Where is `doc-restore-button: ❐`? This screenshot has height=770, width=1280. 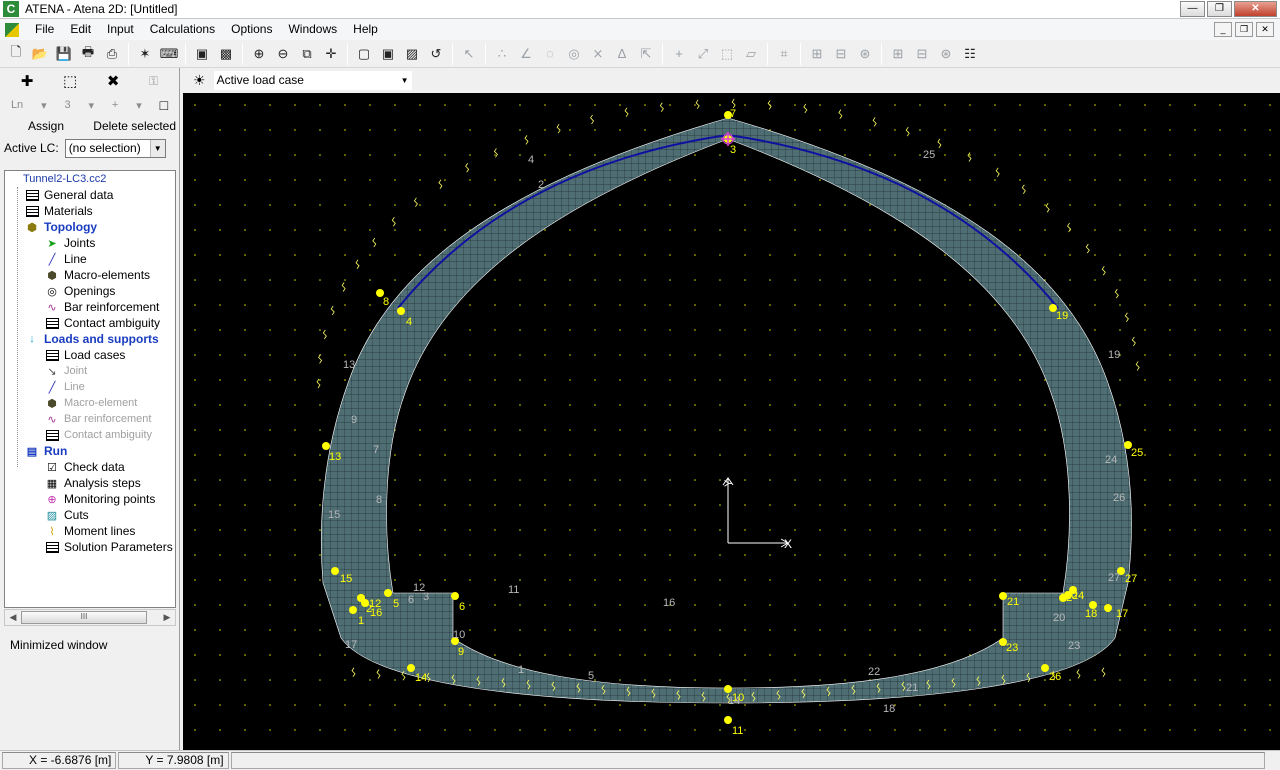 doc-restore-button: ❐ is located at coordinates (1244, 29).